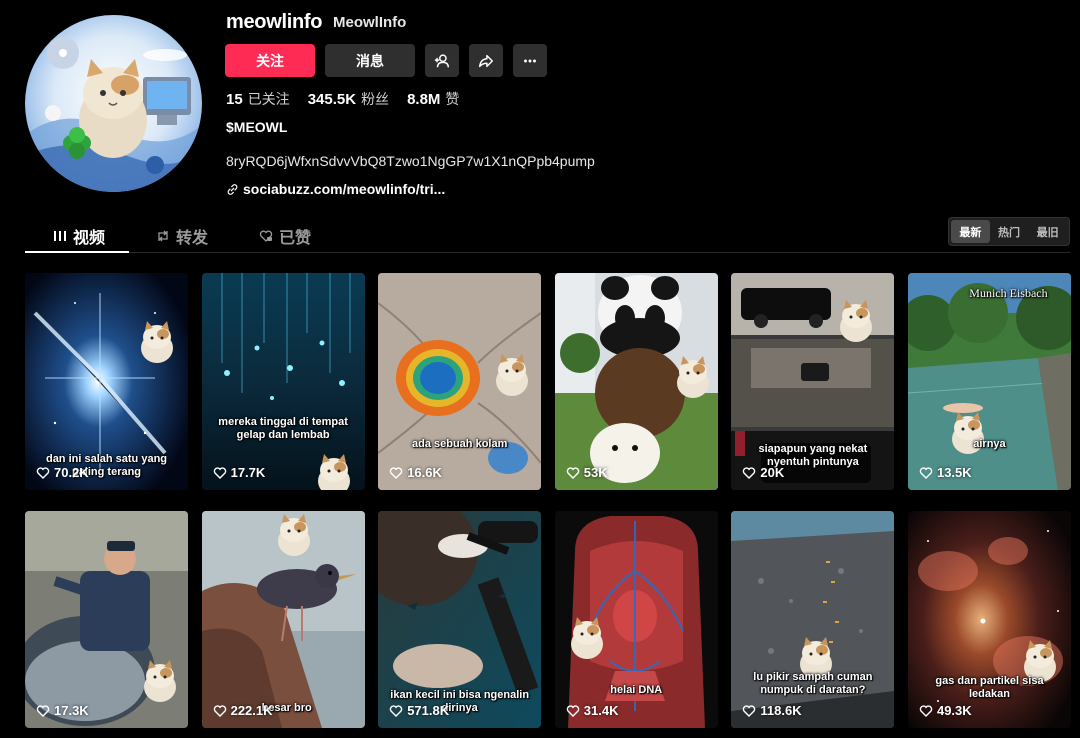 The width and height of the screenshot is (1080, 738). Describe the element at coordinates (813, 381) in the screenshot. I see `video-card: siapapun yang nekat nyentuh pintunya 20K` at that location.